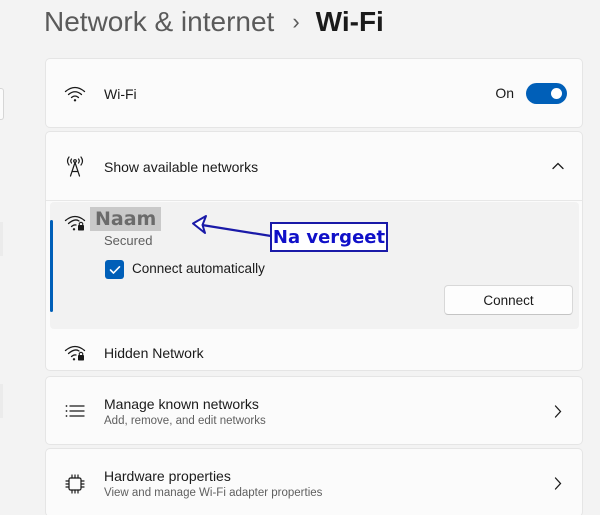 The image size is (600, 515). I want to click on breadcrumb-network-internet: Network & internet, so click(159, 22).